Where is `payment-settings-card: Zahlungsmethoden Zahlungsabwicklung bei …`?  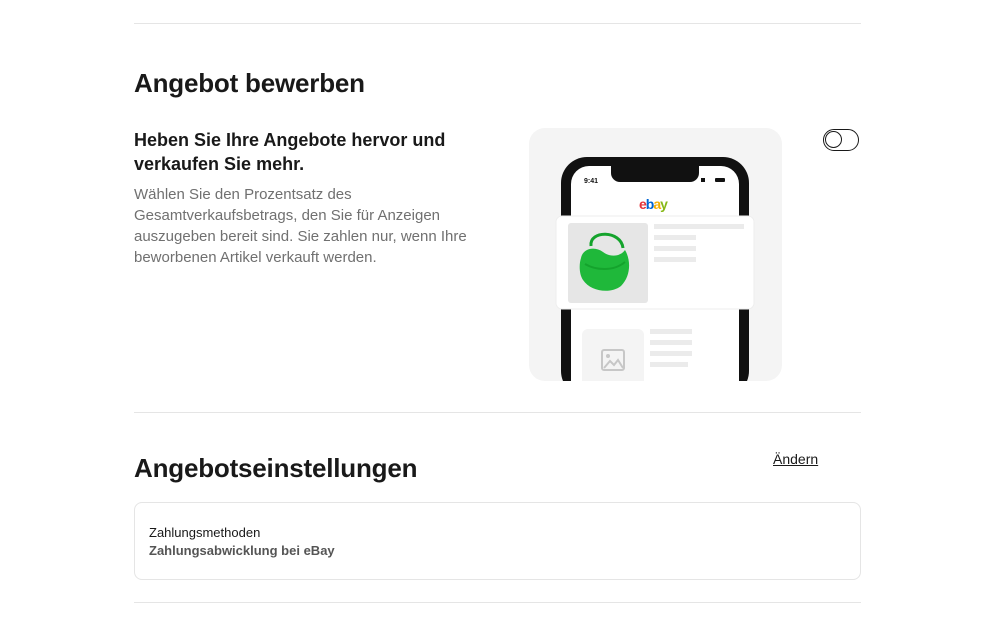 payment-settings-card: Zahlungsmethoden Zahlungsabwicklung bei … is located at coordinates (497, 541).